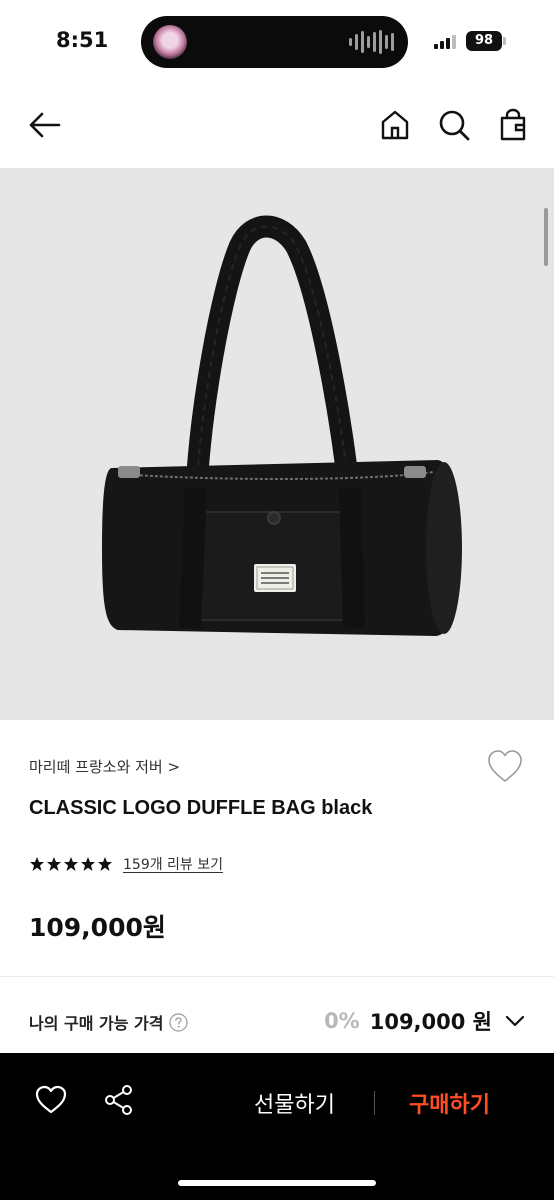  What do you see at coordinates (173, 864) in the screenshot?
I see `review-link: 159개 리뷰 보기` at bounding box center [173, 864].